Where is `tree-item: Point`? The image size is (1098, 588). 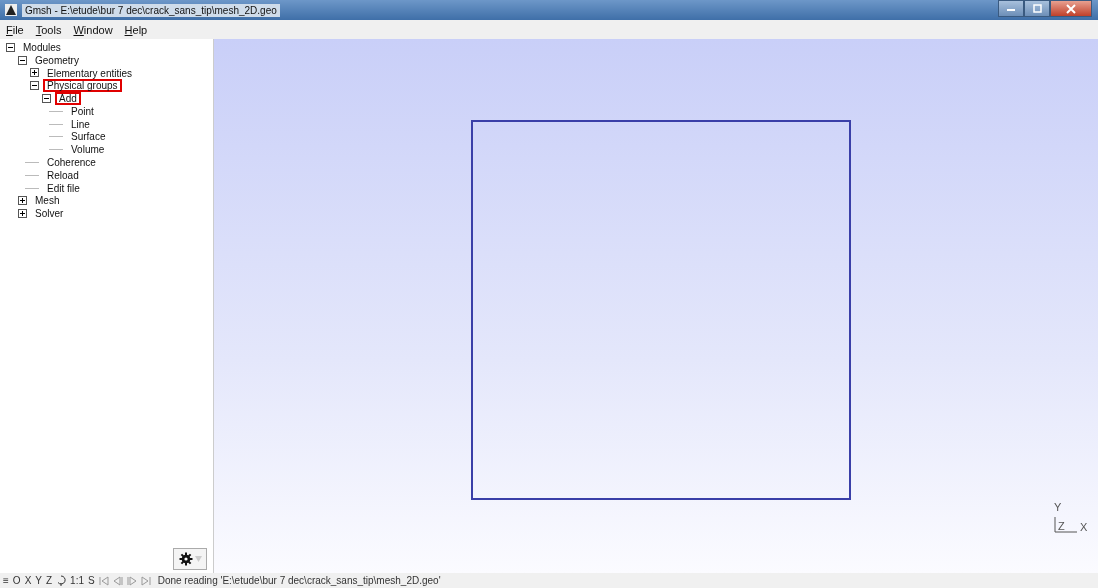
tree-item: Point is located at coordinates (82, 111).